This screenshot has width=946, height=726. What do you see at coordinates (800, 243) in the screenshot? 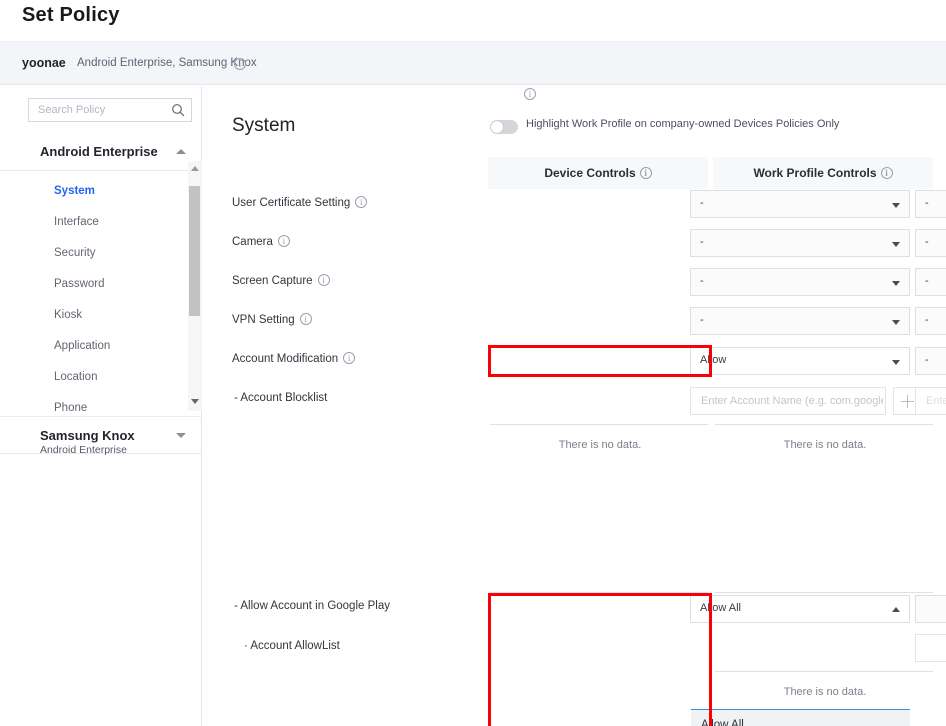
I see `select-camera-device: -` at bounding box center [800, 243].